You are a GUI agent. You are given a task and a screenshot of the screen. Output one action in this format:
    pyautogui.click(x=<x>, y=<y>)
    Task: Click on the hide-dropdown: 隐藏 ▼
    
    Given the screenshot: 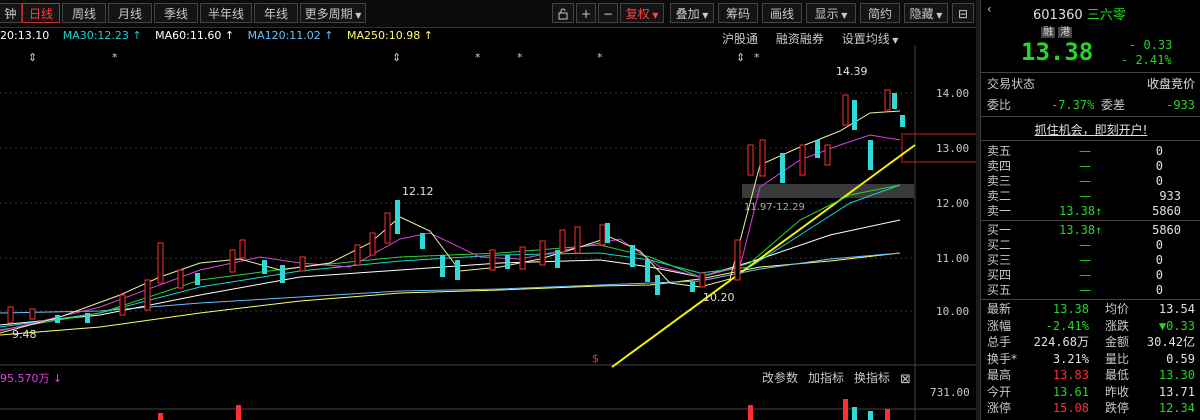 What is the action you would take?
    pyautogui.click(x=926, y=13)
    